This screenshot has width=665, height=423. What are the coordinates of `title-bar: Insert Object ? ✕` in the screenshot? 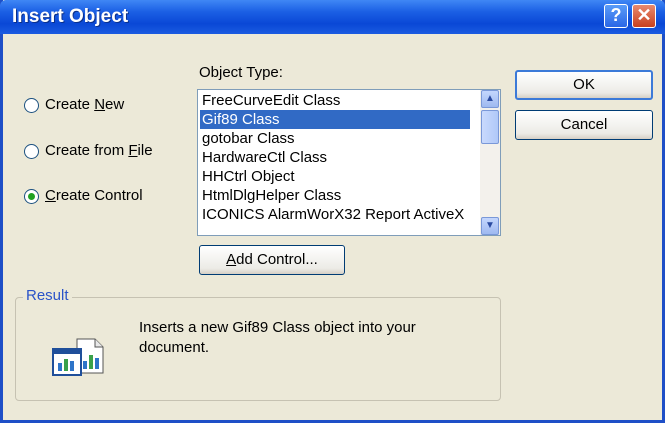 It's located at (332, 17).